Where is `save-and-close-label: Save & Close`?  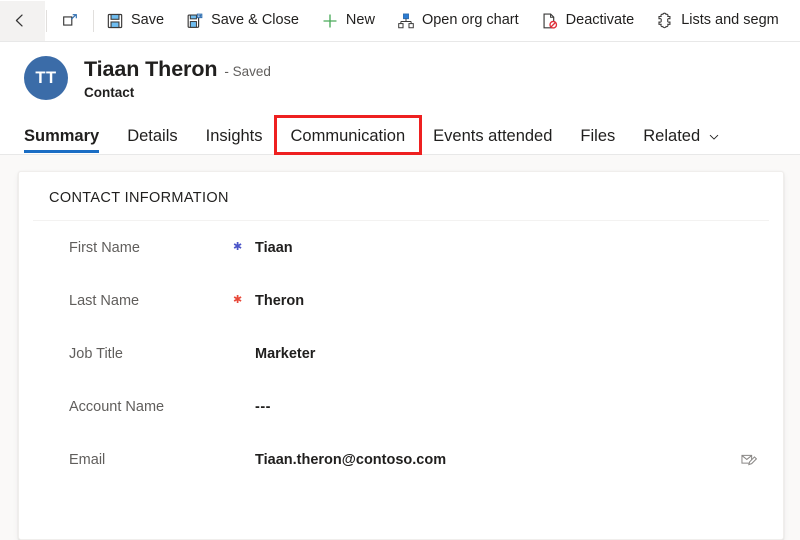
save-and-close-label: Save & Close is located at coordinates (255, 20).